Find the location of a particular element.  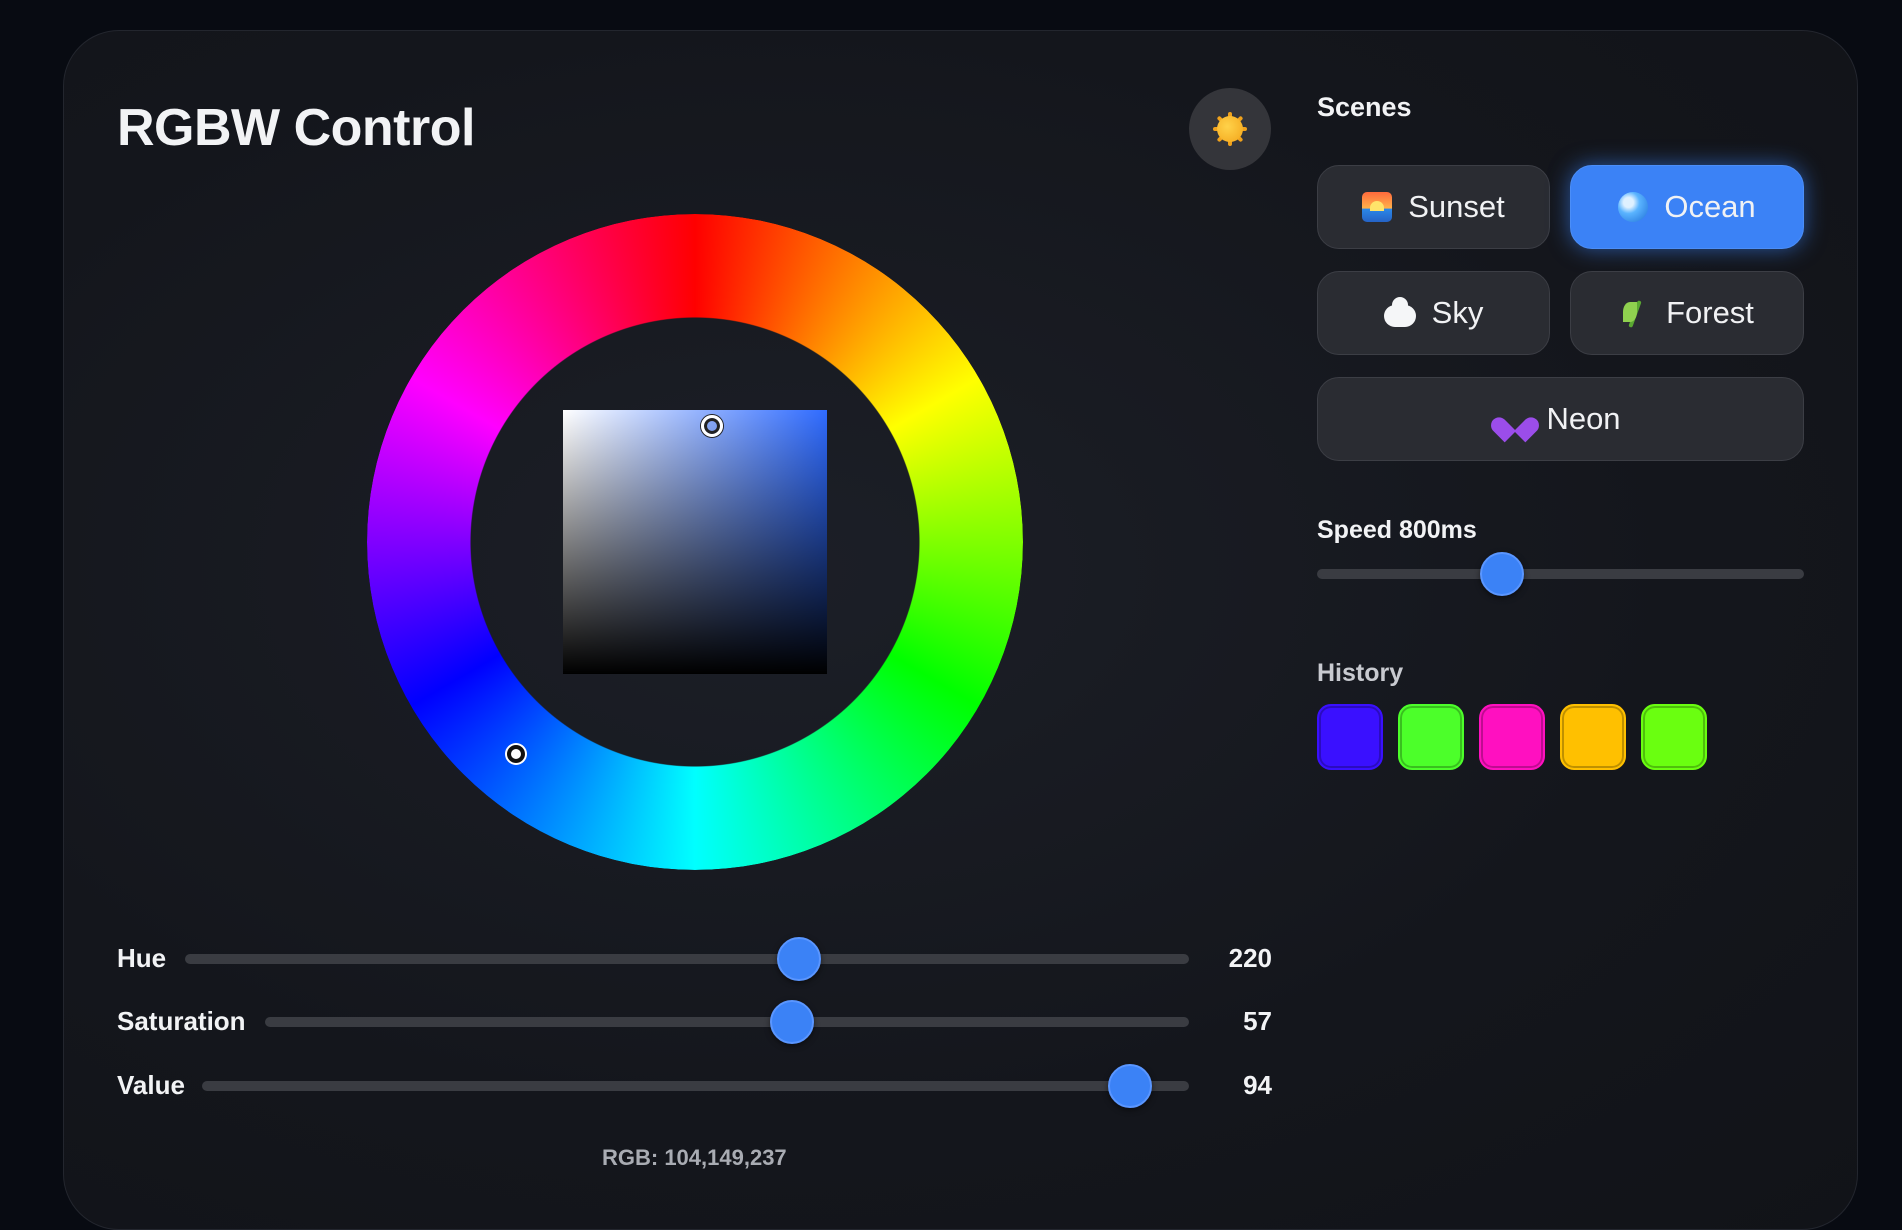

speed-slider is located at coordinates (1560, 574).